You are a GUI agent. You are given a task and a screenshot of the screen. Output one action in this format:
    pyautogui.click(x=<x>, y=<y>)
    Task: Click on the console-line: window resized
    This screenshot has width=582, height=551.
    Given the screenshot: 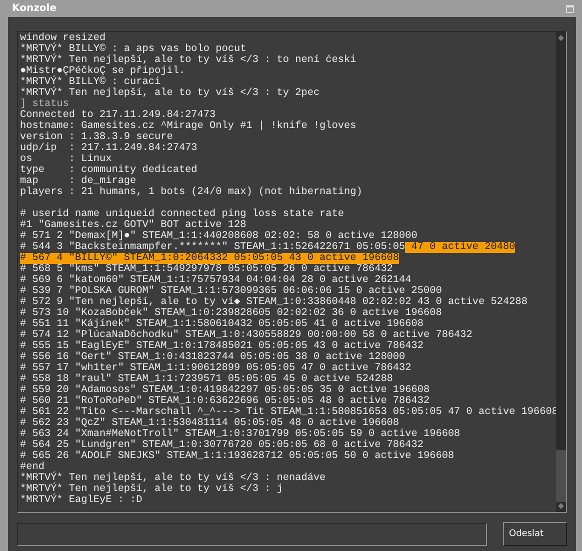 What is the action you would take?
    pyautogui.click(x=63, y=38)
    